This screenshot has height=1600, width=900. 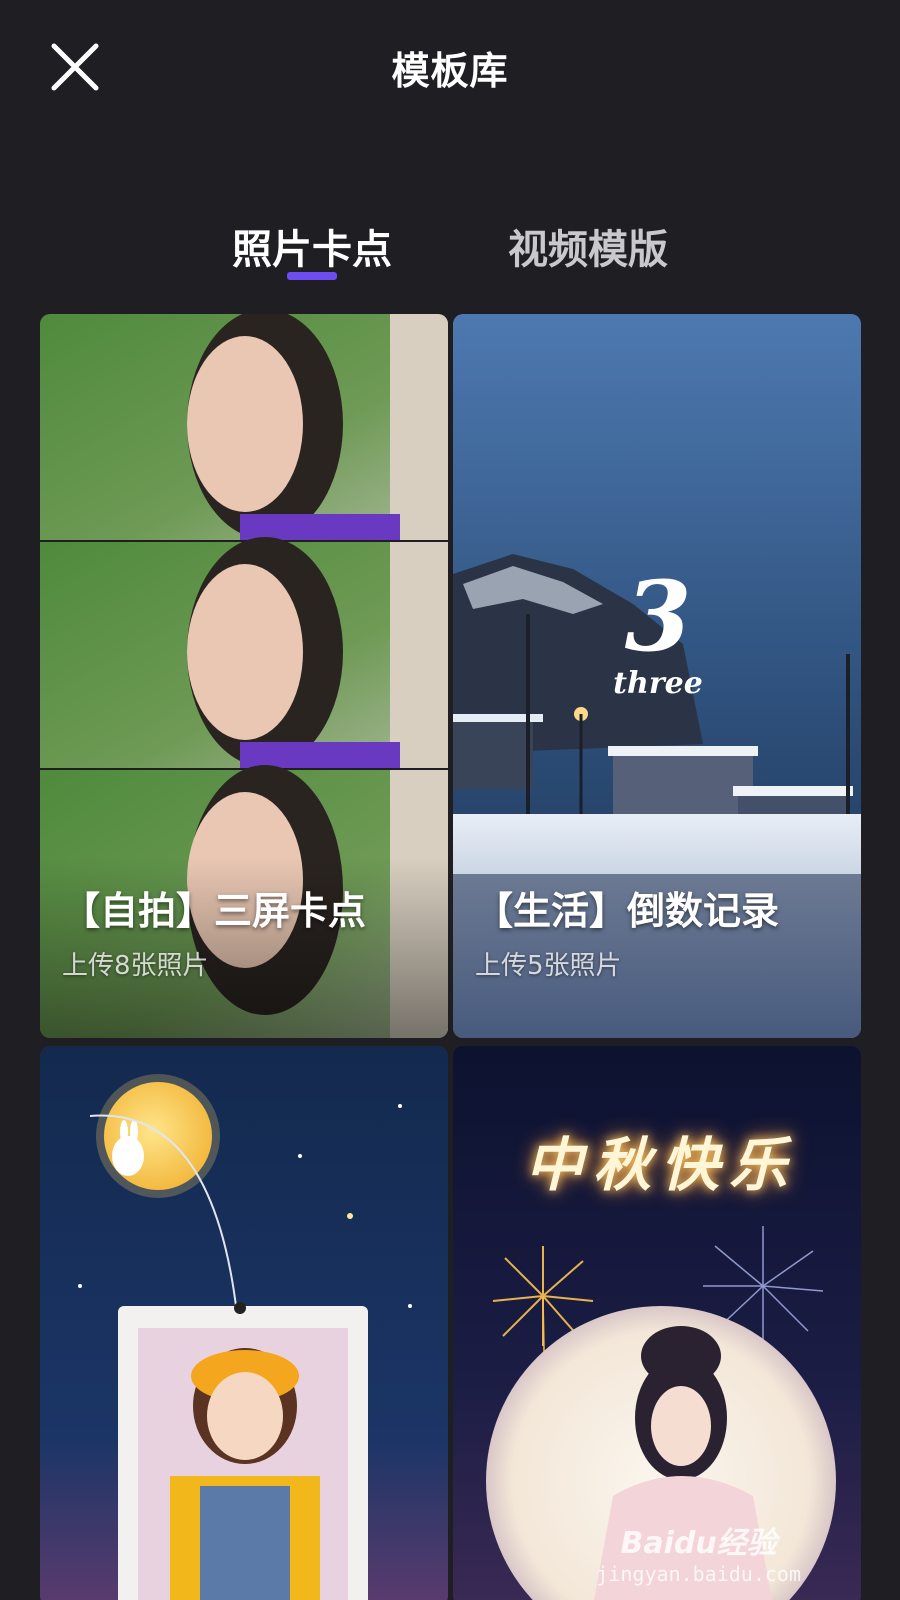 What do you see at coordinates (450, 250) in the screenshot?
I see `tab-bar: 照片卡点 视频模版` at bounding box center [450, 250].